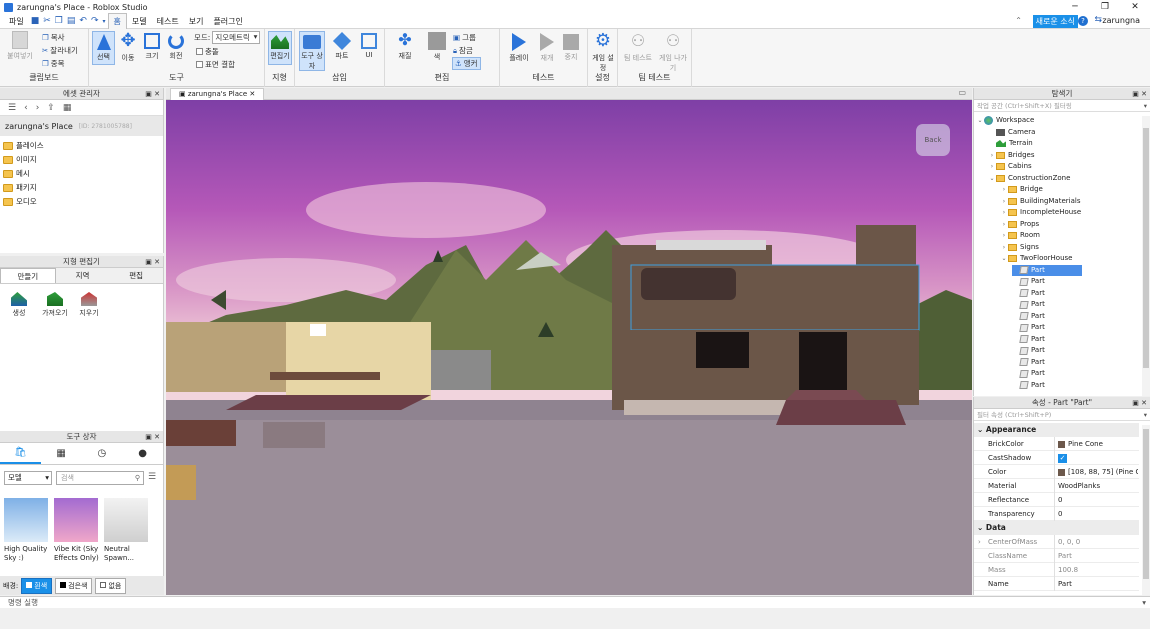 The height and width of the screenshot is (629, 1150). I want to click on news-button: 새로운 소식, so click(1055, 21).